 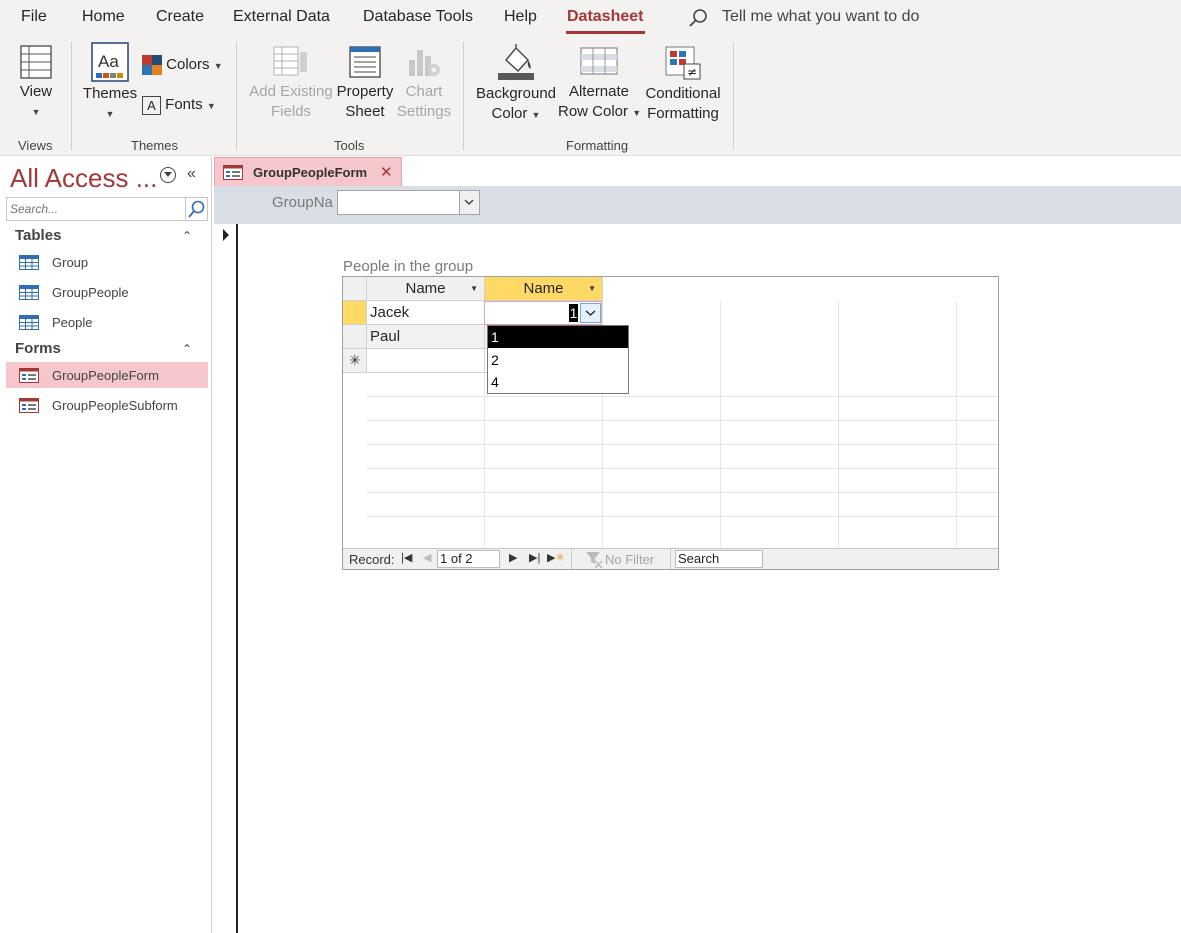 What do you see at coordinates (349, 145) in the screenshot?
I see `group-label-tools: Tools` at bounding box center [349, 145].